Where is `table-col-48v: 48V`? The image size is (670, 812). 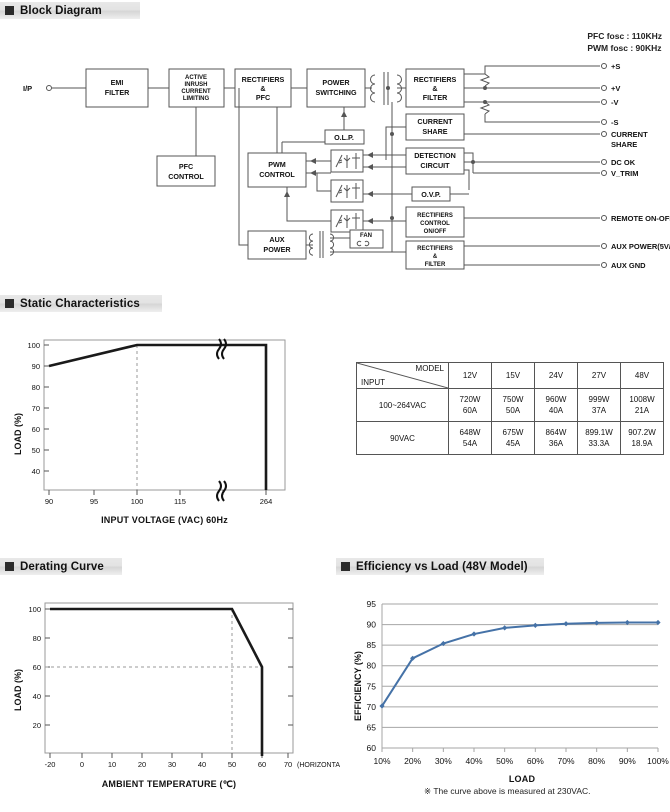
table-col-48v: 48V is located at coordinates (642, 375).